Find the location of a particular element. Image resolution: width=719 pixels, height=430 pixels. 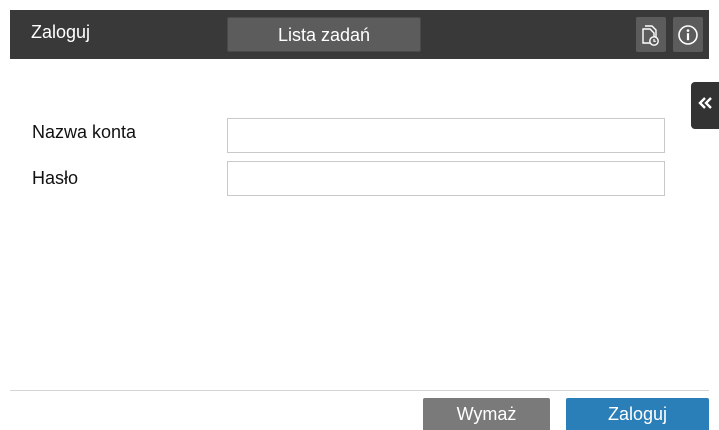

top-bar: Zaloguj Lista zadań is located at coordinates (359, 34).